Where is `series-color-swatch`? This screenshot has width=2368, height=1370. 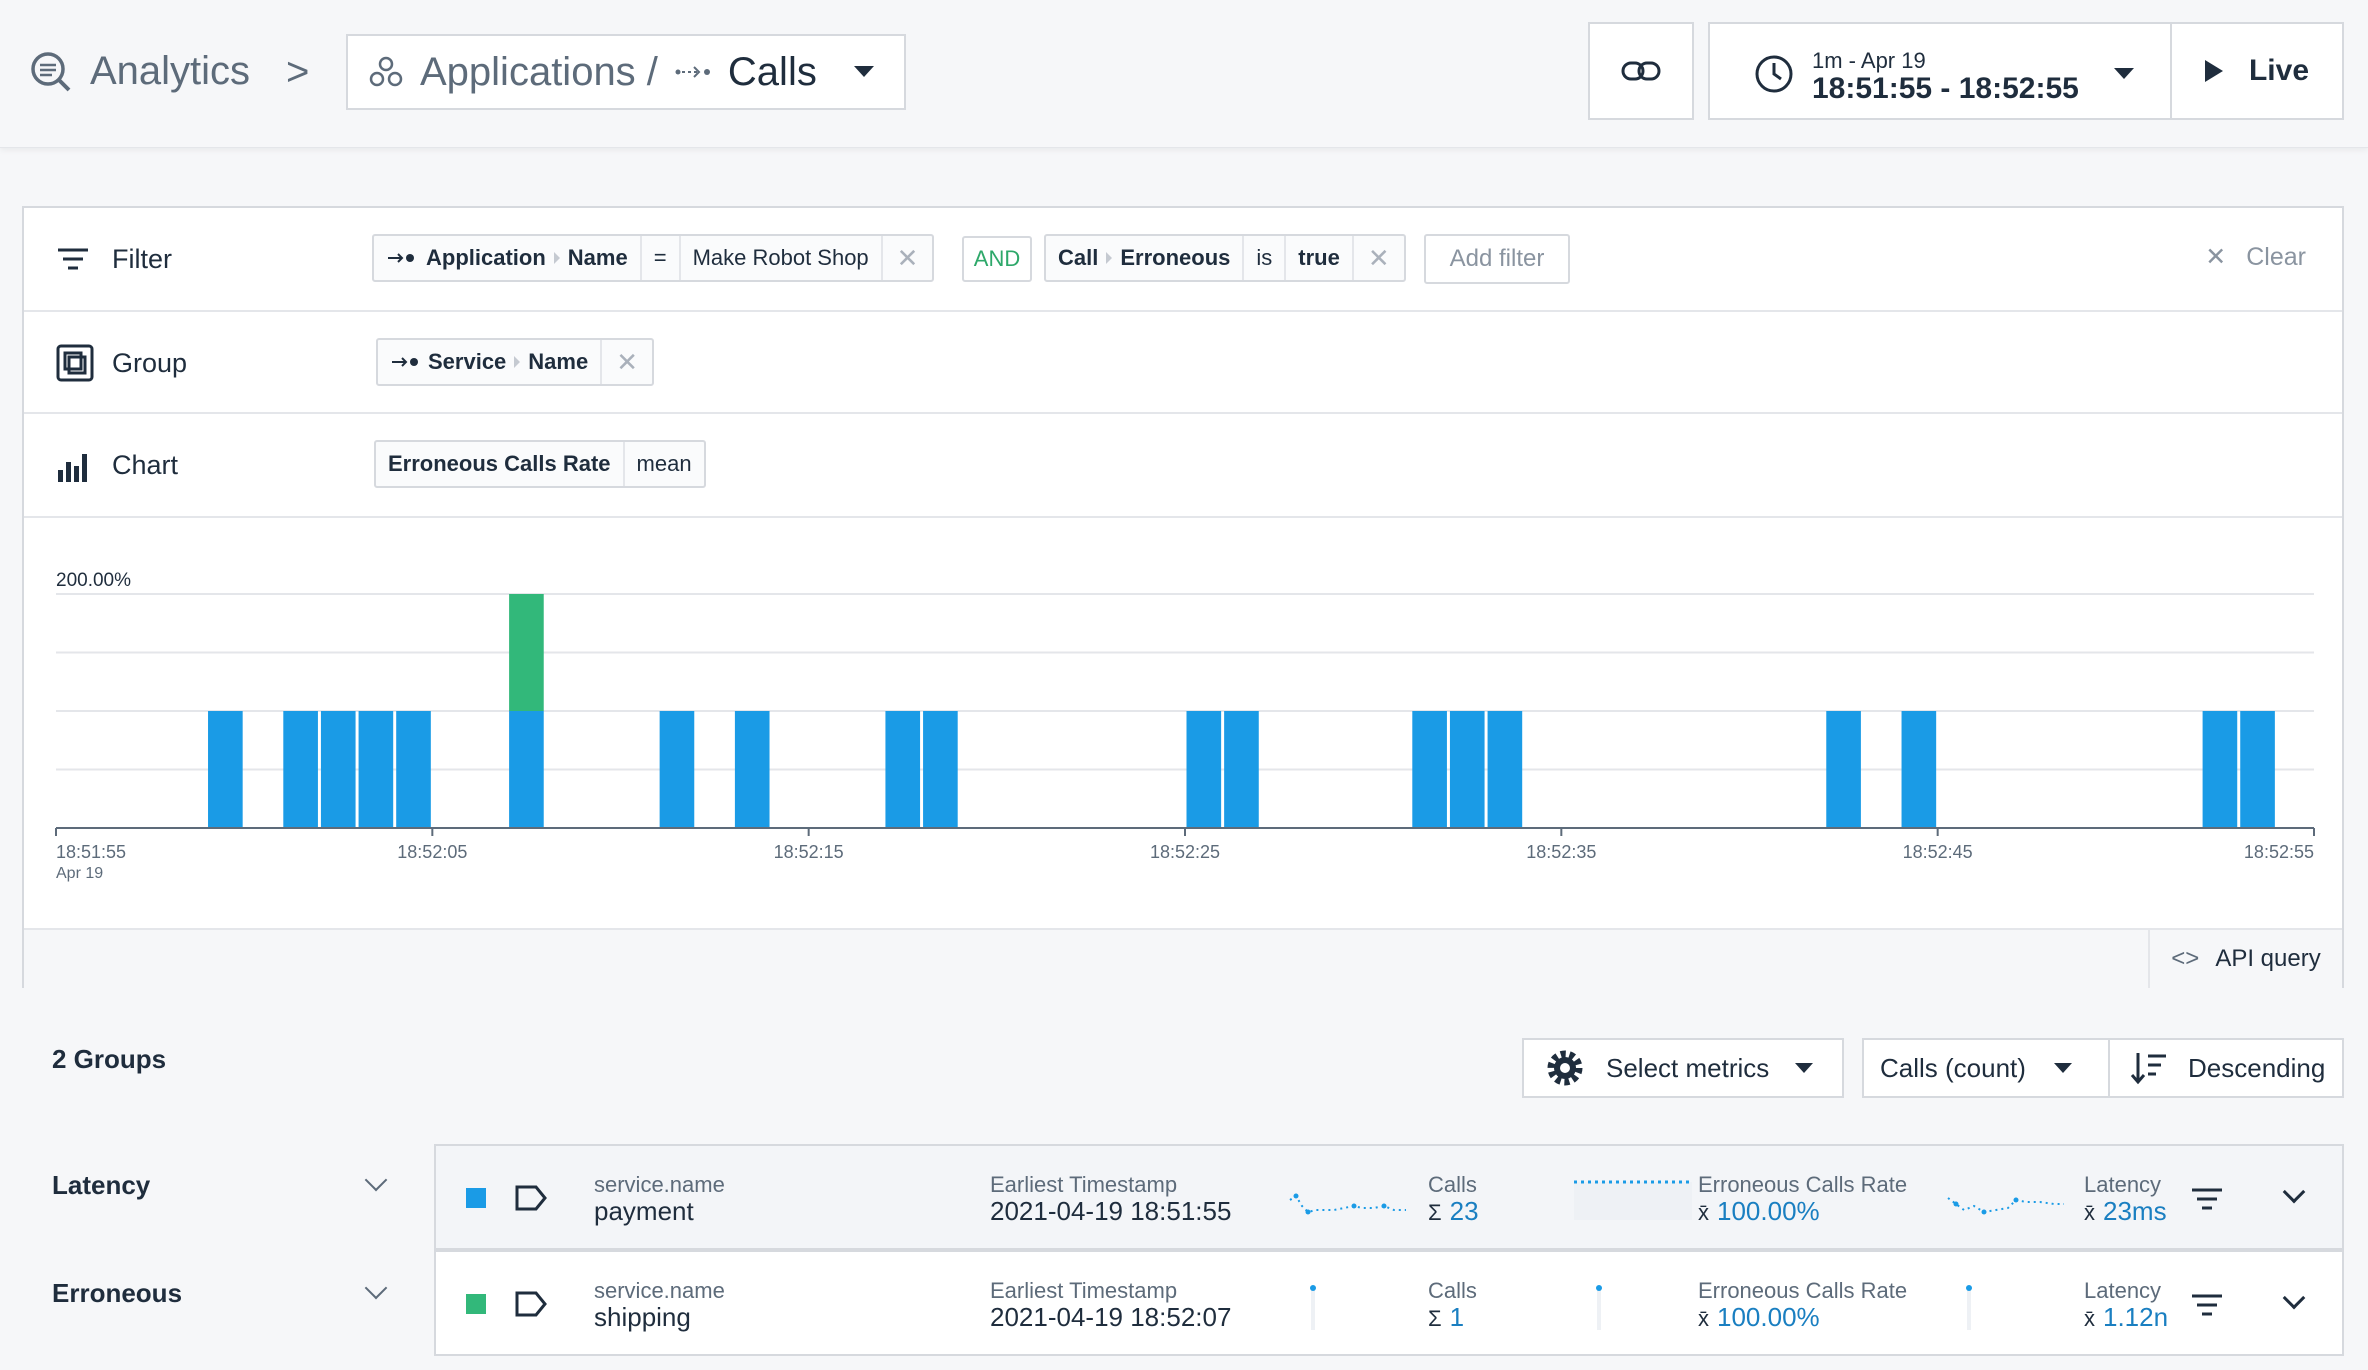 series-color-swatch is located at coordinates (476, 1304).